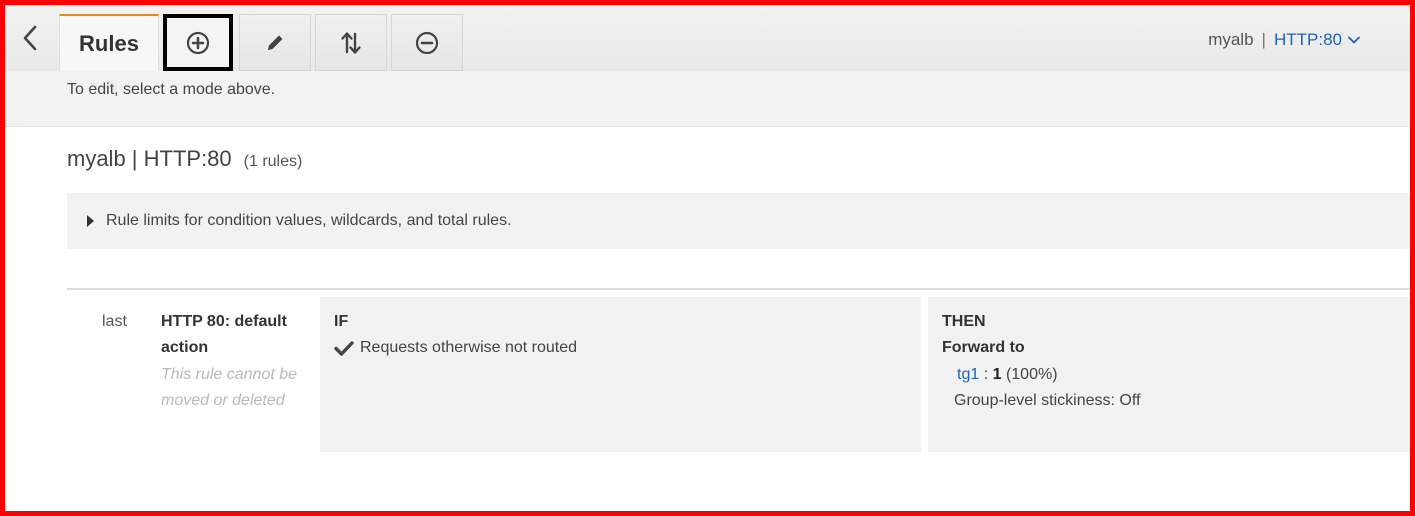 The height and width of the screenshot is (516, 1415). What do you see at coordinates (968, 374) in the screenshot?
I see `target-group-link: tg1` at bounding box center [968, 374].